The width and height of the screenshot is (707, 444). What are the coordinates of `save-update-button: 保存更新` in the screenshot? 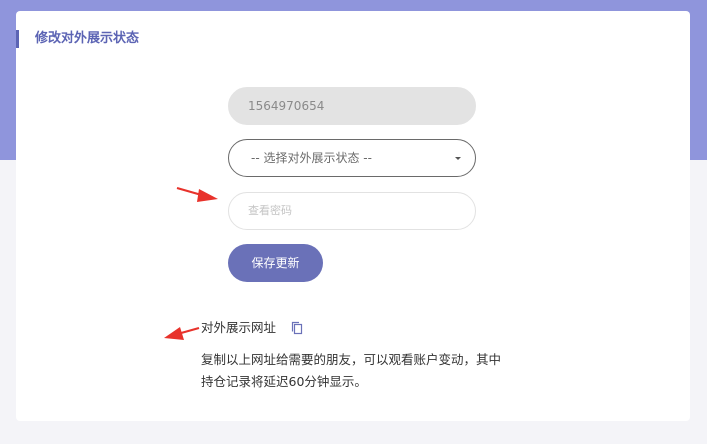 It's located at (275, 263).